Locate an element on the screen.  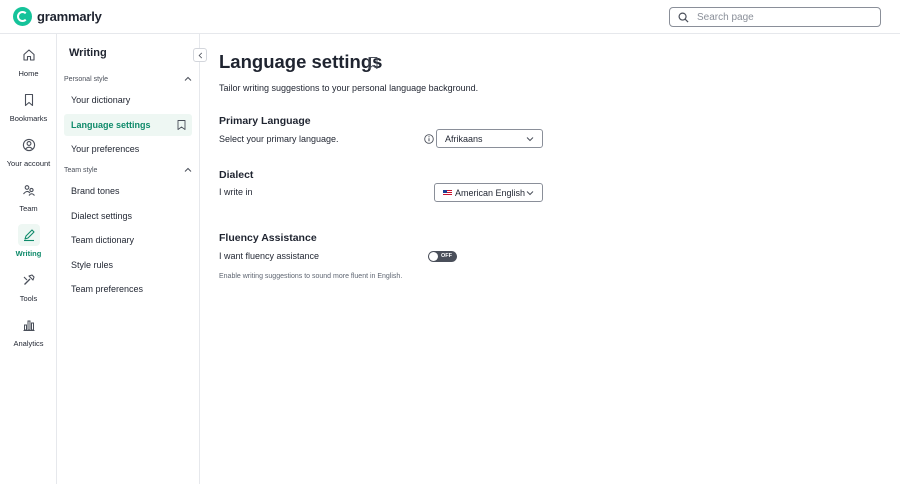
grammarly-logo-icon is located at coordinates (22, 16).